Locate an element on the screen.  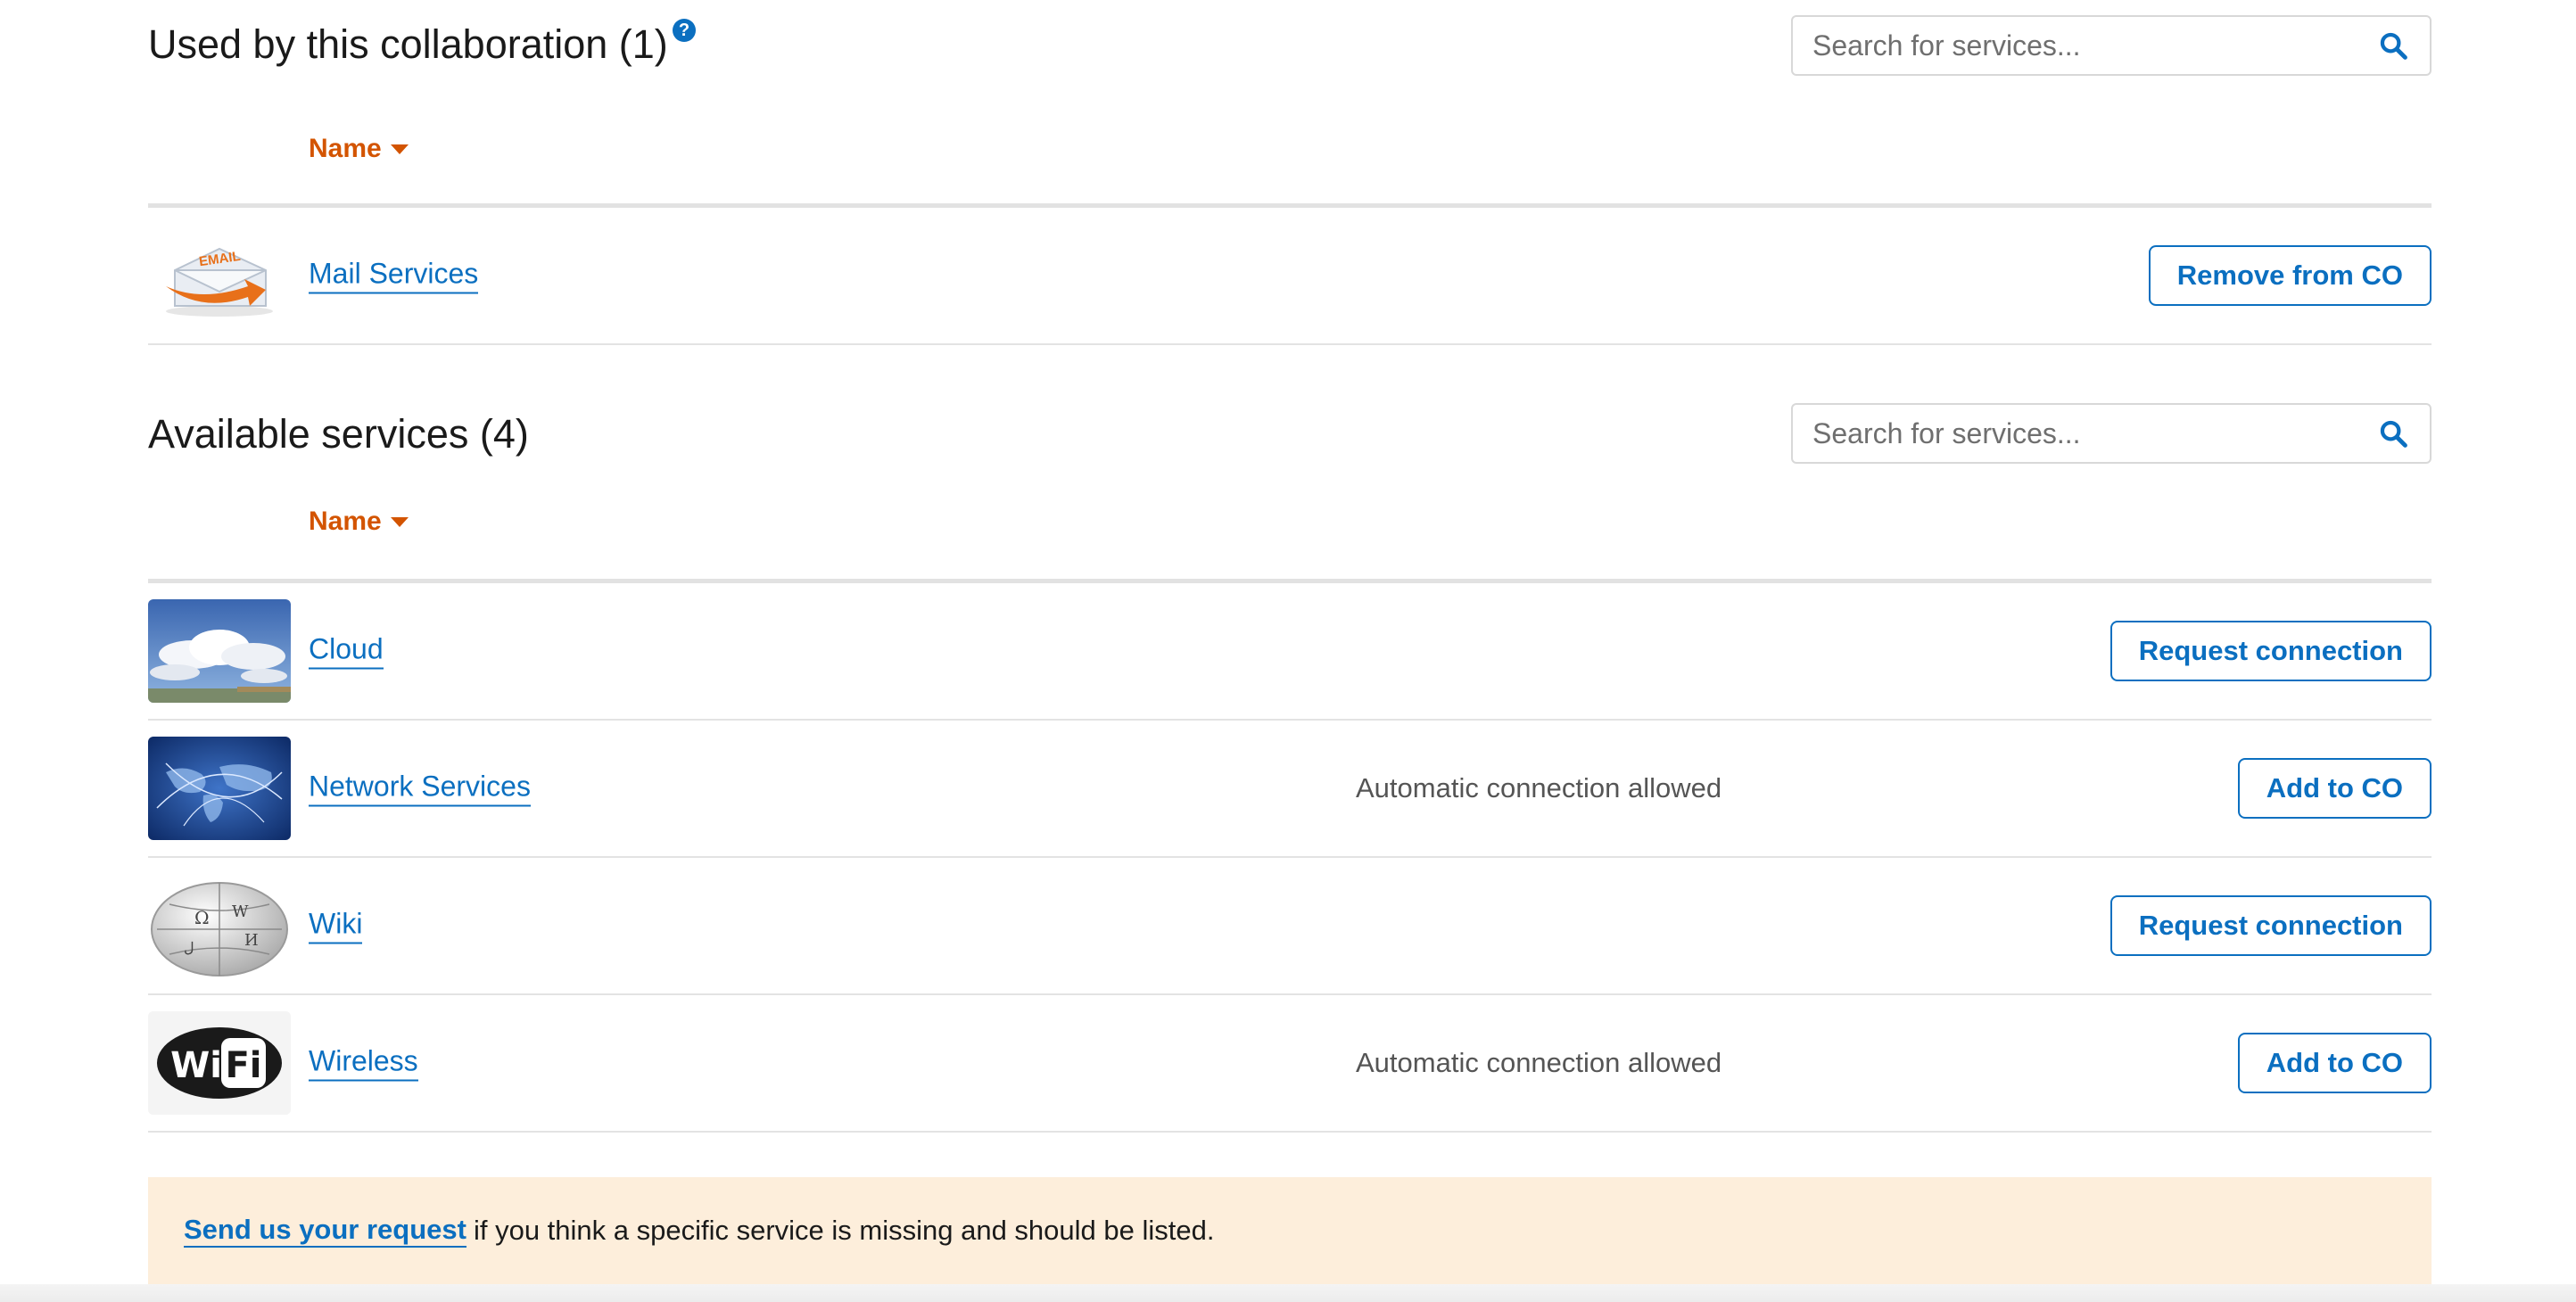
used-section-header: Used by this collaboration (1) ? is located at coordinates (1290, 47).